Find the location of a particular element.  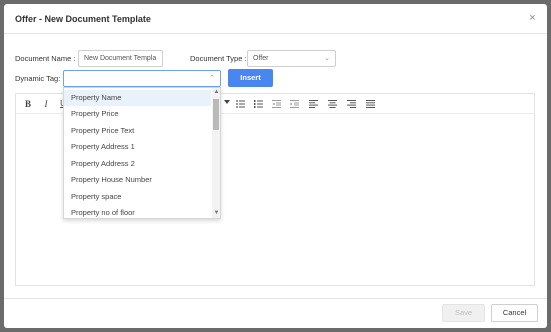

document-type-value: Offer is located at coordinates (261, 58).